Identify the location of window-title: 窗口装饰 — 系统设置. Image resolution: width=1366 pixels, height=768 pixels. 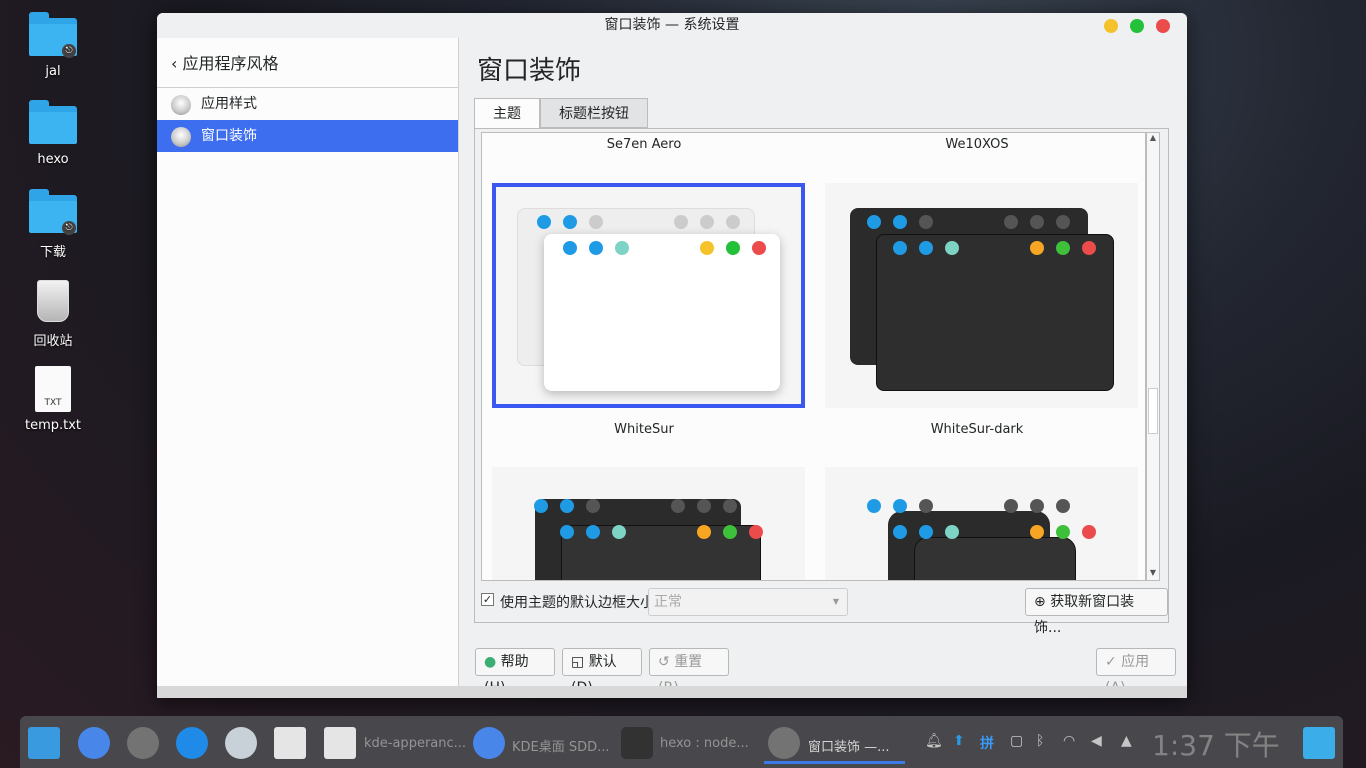
(672, 25).